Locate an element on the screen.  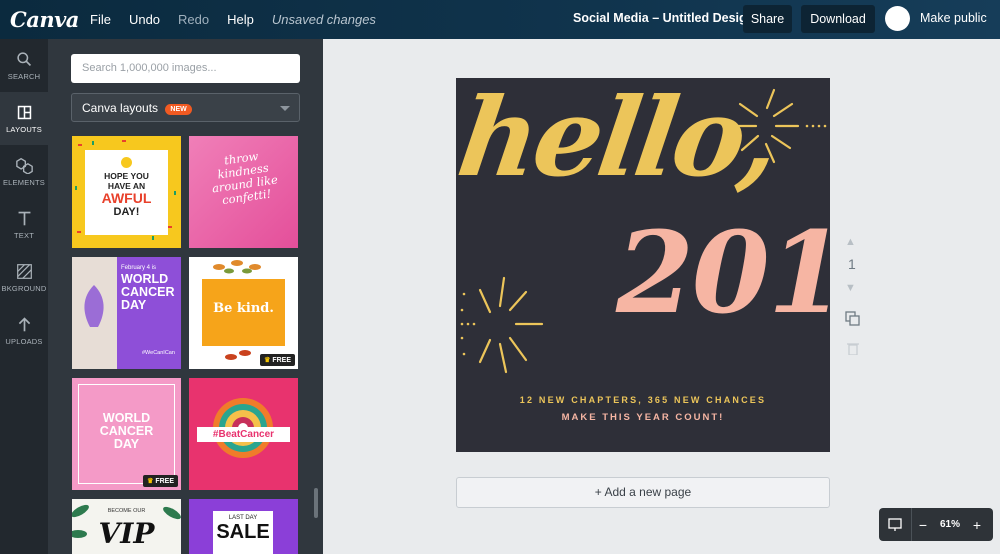
add-page-button: + Add a new page is located at coordinates (643, 492).